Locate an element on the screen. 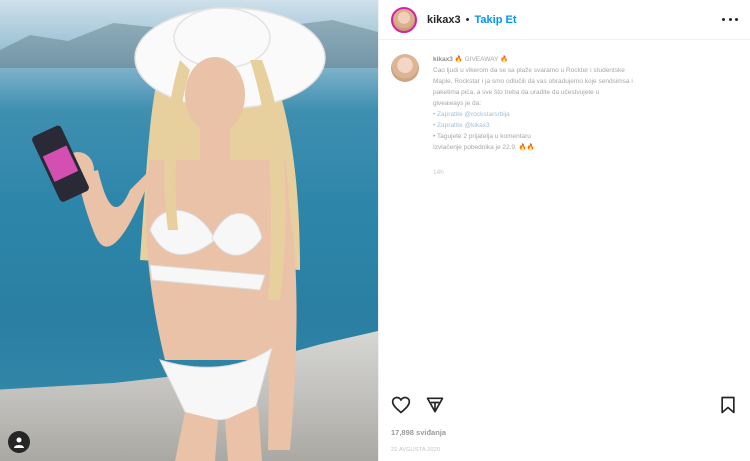  post-date: 22 AVGUSTA 2020 is located at coordinates (416, 450).